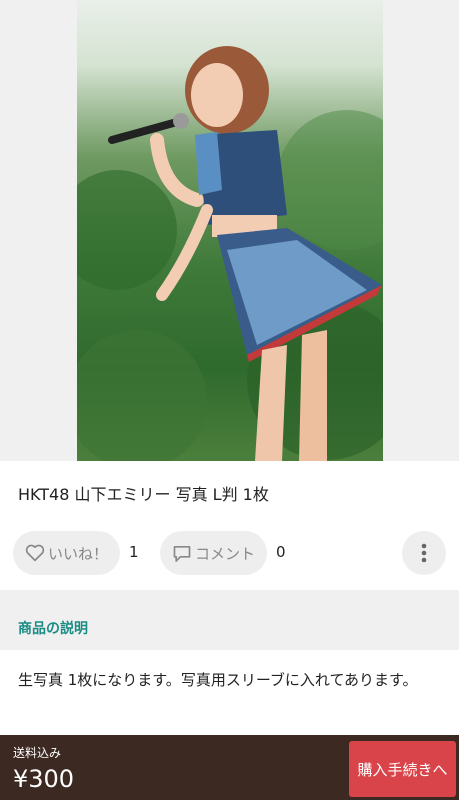 The height and width of the screenshot is (800, 459). Describe the element at coordinates (44, 779) in the screenshot. I see `price: ¥300` at that location.